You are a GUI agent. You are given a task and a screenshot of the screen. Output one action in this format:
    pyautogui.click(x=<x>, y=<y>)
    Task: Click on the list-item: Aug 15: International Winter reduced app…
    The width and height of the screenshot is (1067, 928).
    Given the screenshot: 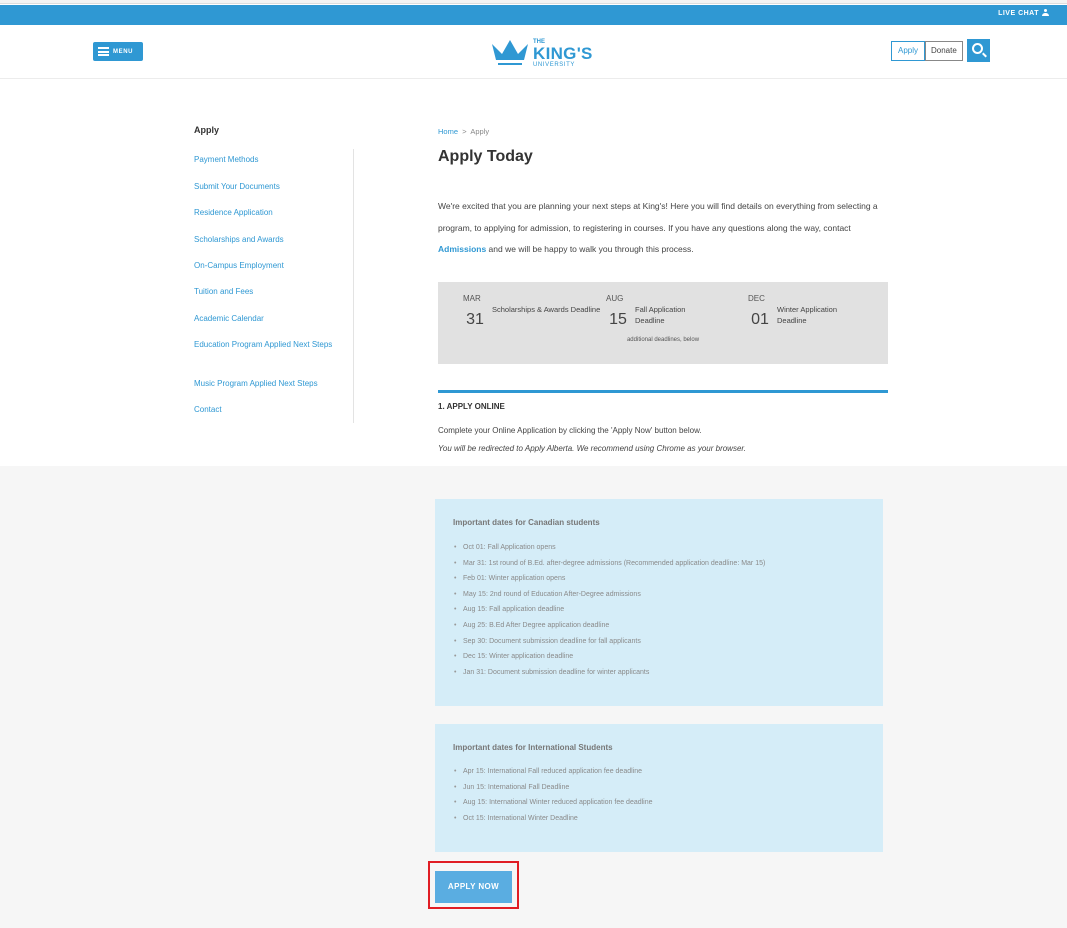 What is the action you would take?
    pyautogui.click(x=553, y=803)
    